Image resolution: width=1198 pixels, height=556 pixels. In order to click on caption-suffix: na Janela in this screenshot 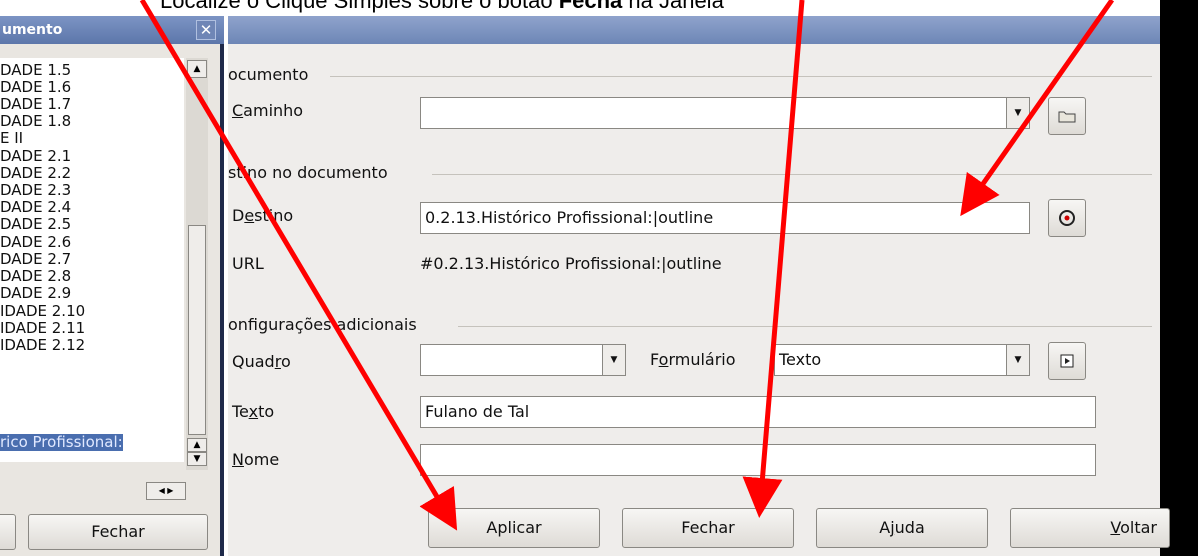, I will do `click(673, 6)`.